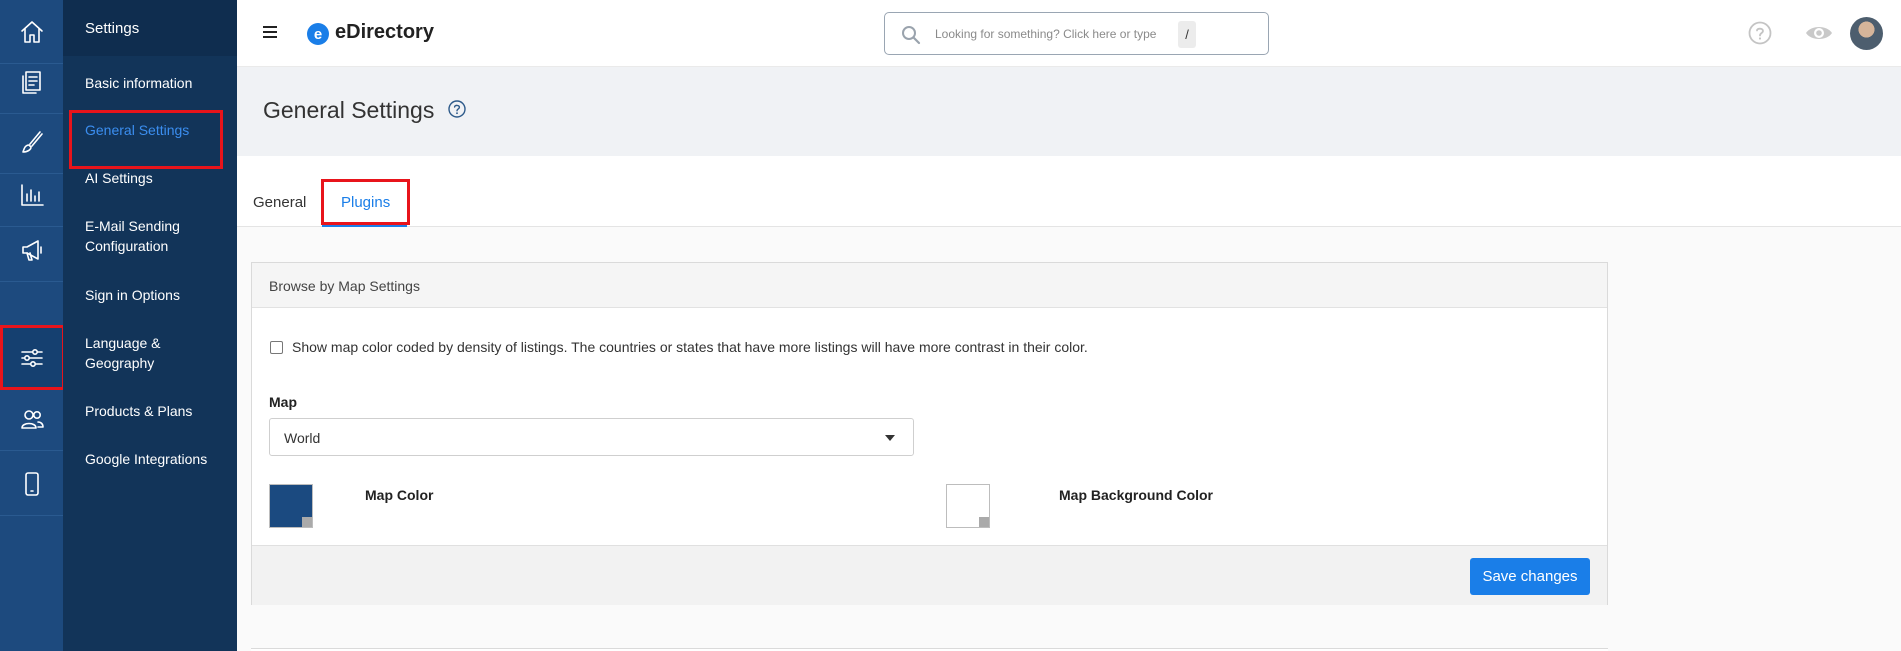  What do you see at coordinates (135, 353) in the screenshot?
I see `submenu-item-language-geography: Language & Geography` at bounding box center [135, 353].